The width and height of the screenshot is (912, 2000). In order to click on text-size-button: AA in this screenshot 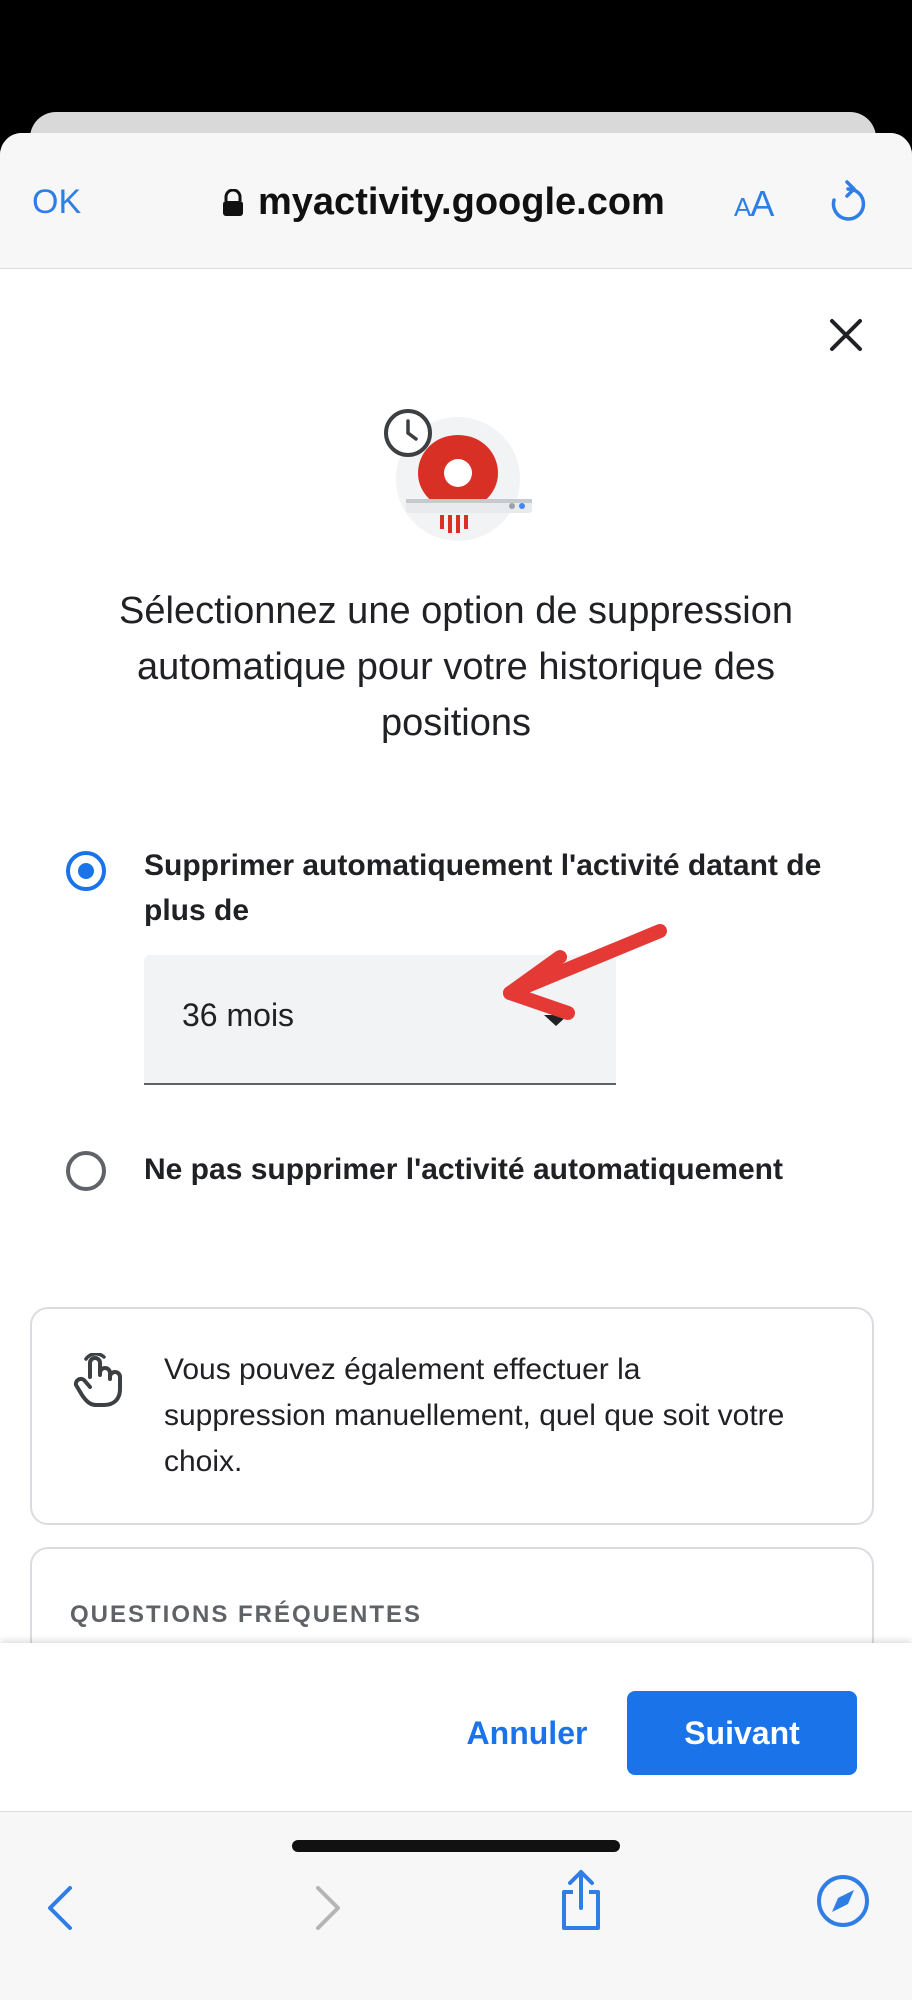, I will do `click(754, 204)`.